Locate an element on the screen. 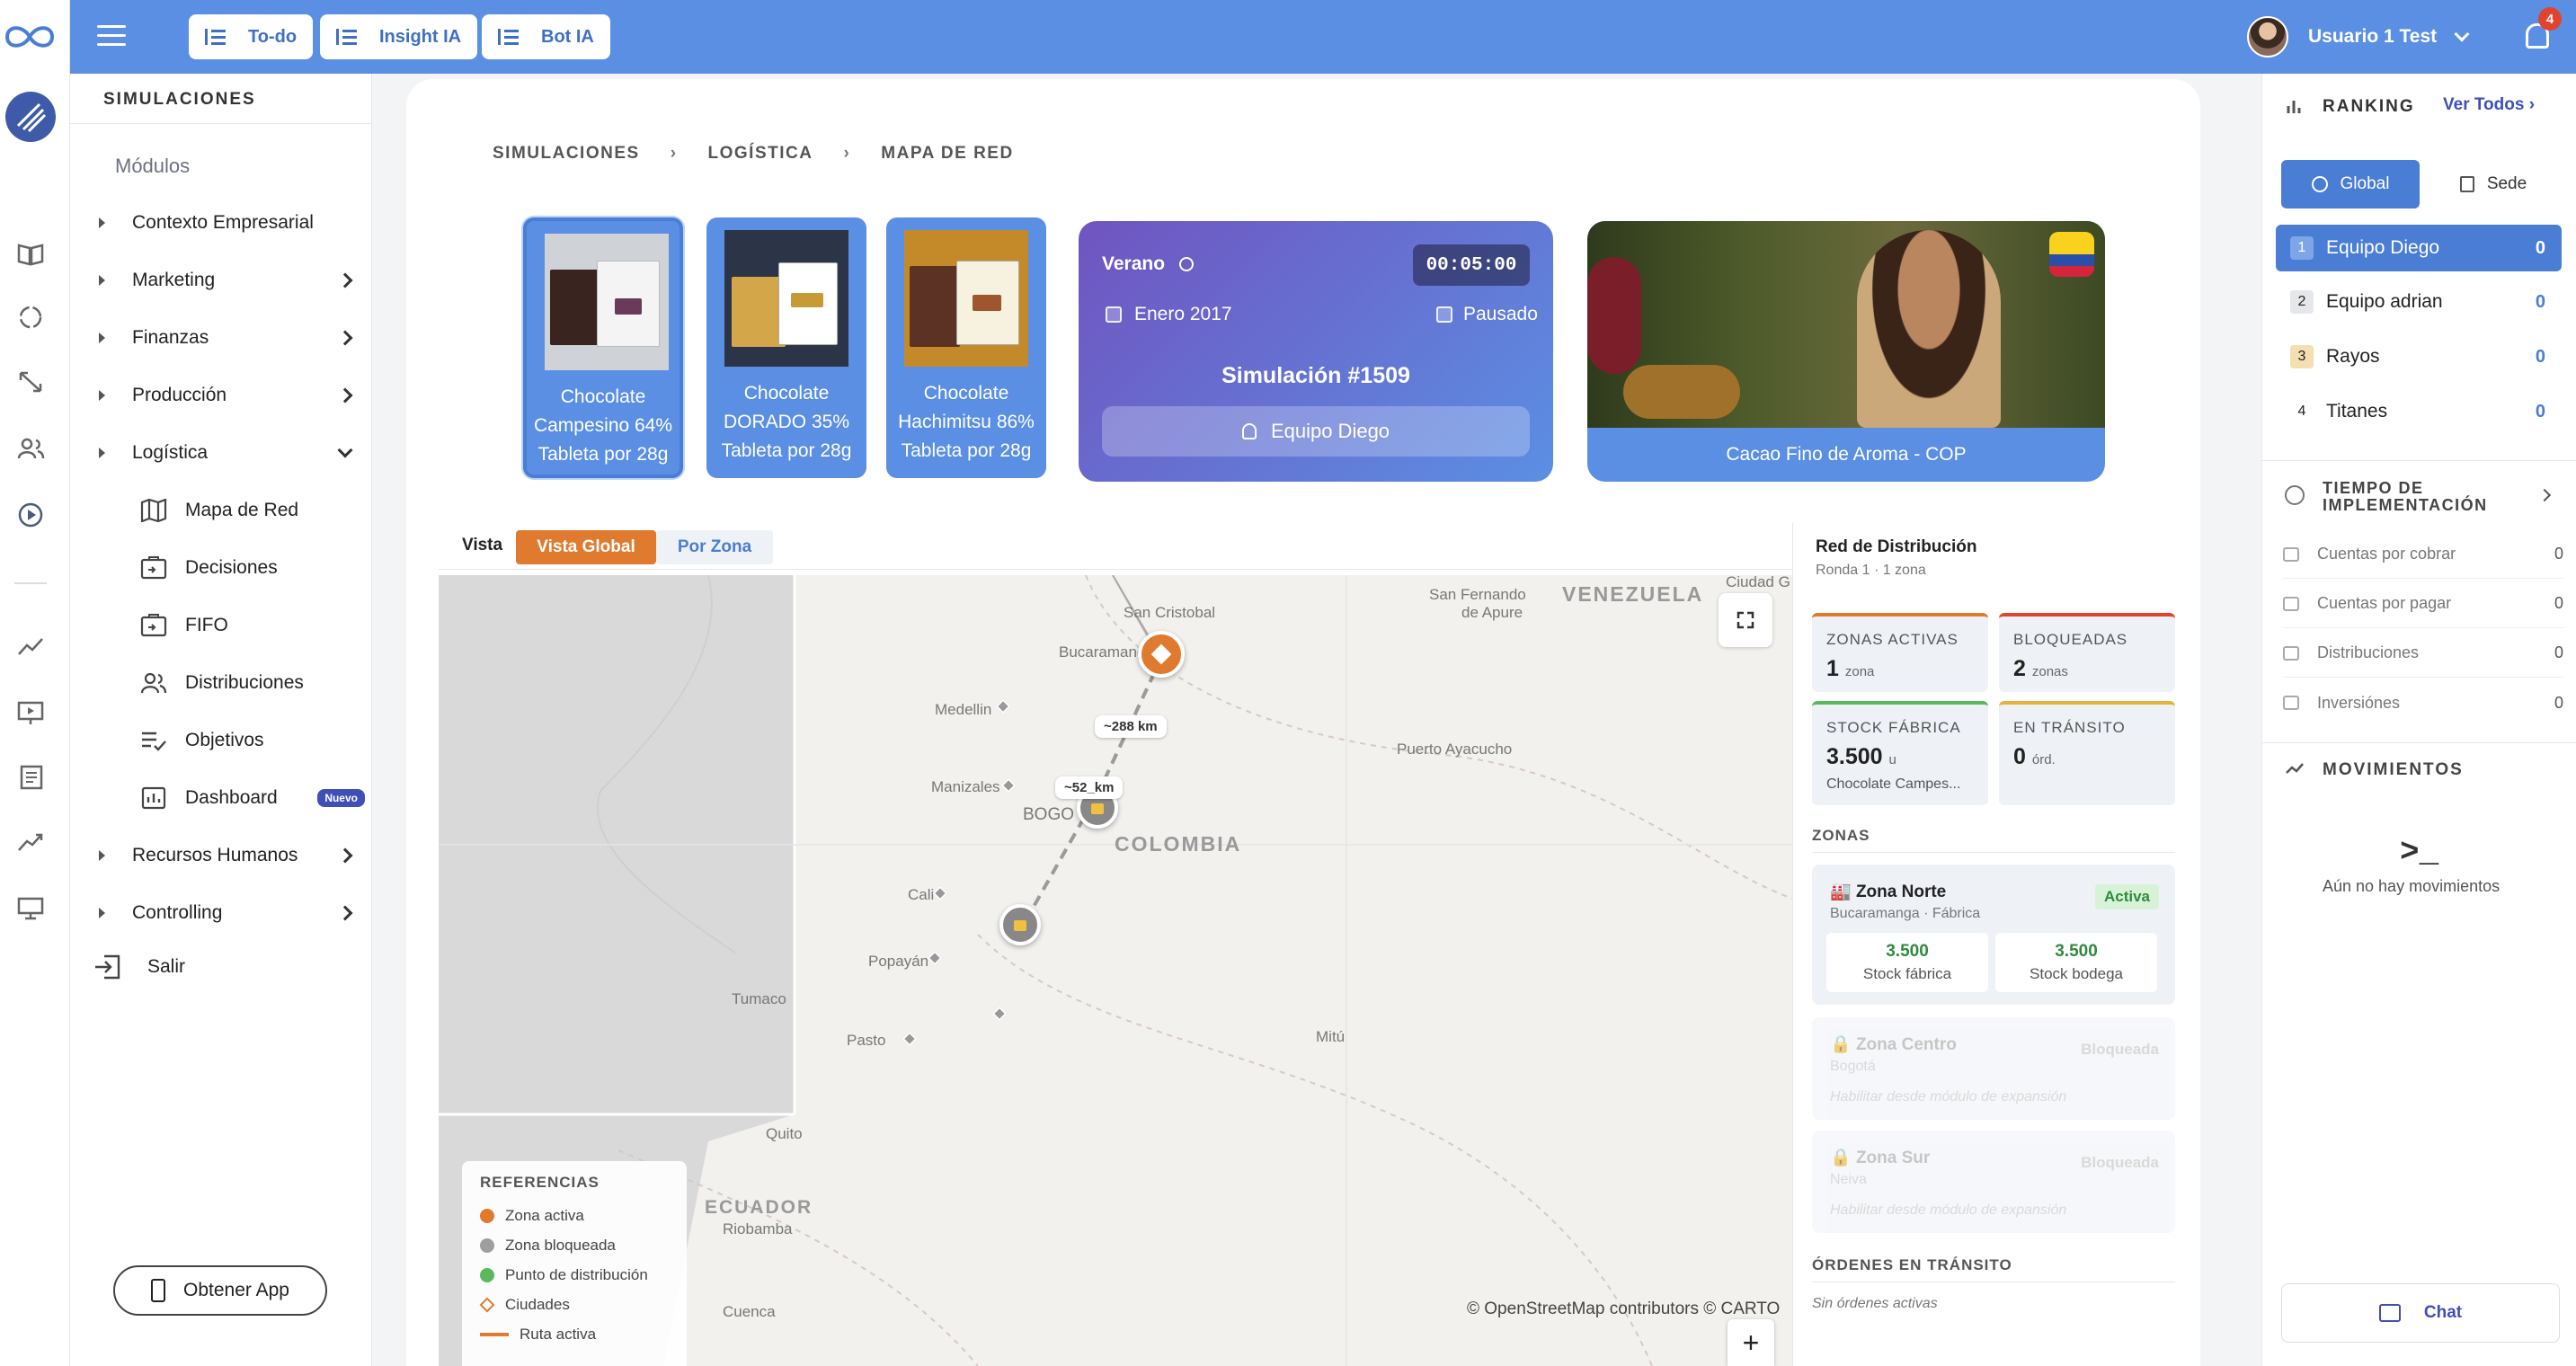 The height and width of the screenshot is (1366, 2576). sidebar-item-recursos-humanos: Recursos Humanos is located at coordinates (229, 856).